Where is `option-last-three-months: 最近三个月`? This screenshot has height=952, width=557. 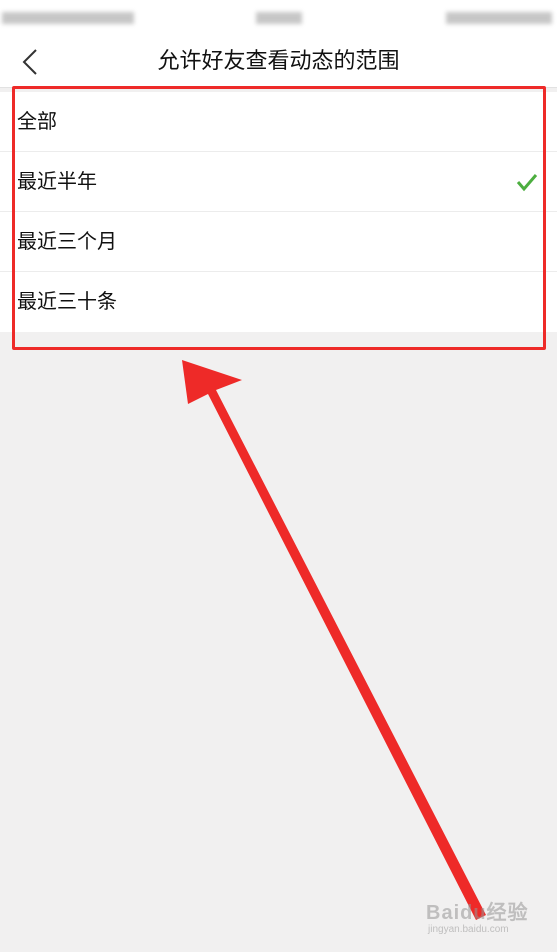
option-last-three-months: 最近三个月 is located at coordinates (278, 242).